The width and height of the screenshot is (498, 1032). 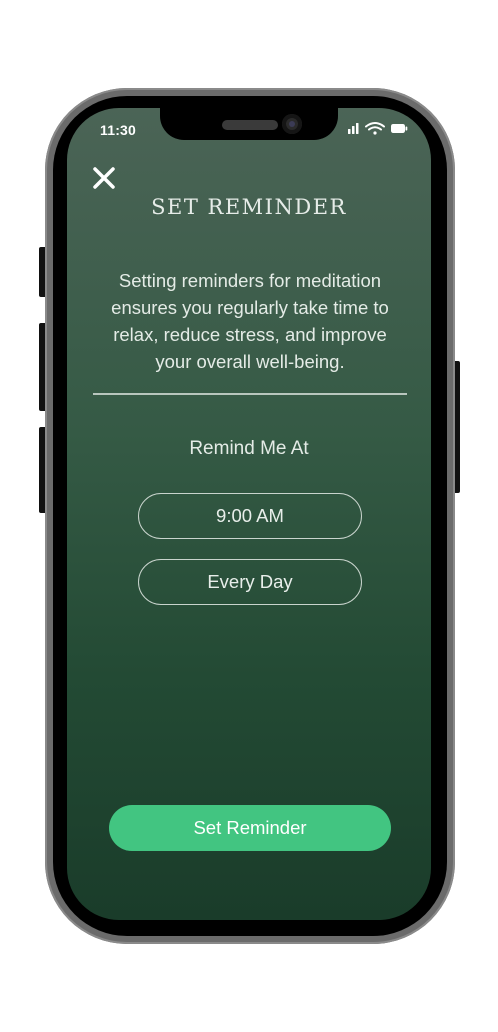 What do you see at coordinates (250, 582) in the screenshot?
I see `frequency-picker-button: Every Day` at bounding box center [250, 582].